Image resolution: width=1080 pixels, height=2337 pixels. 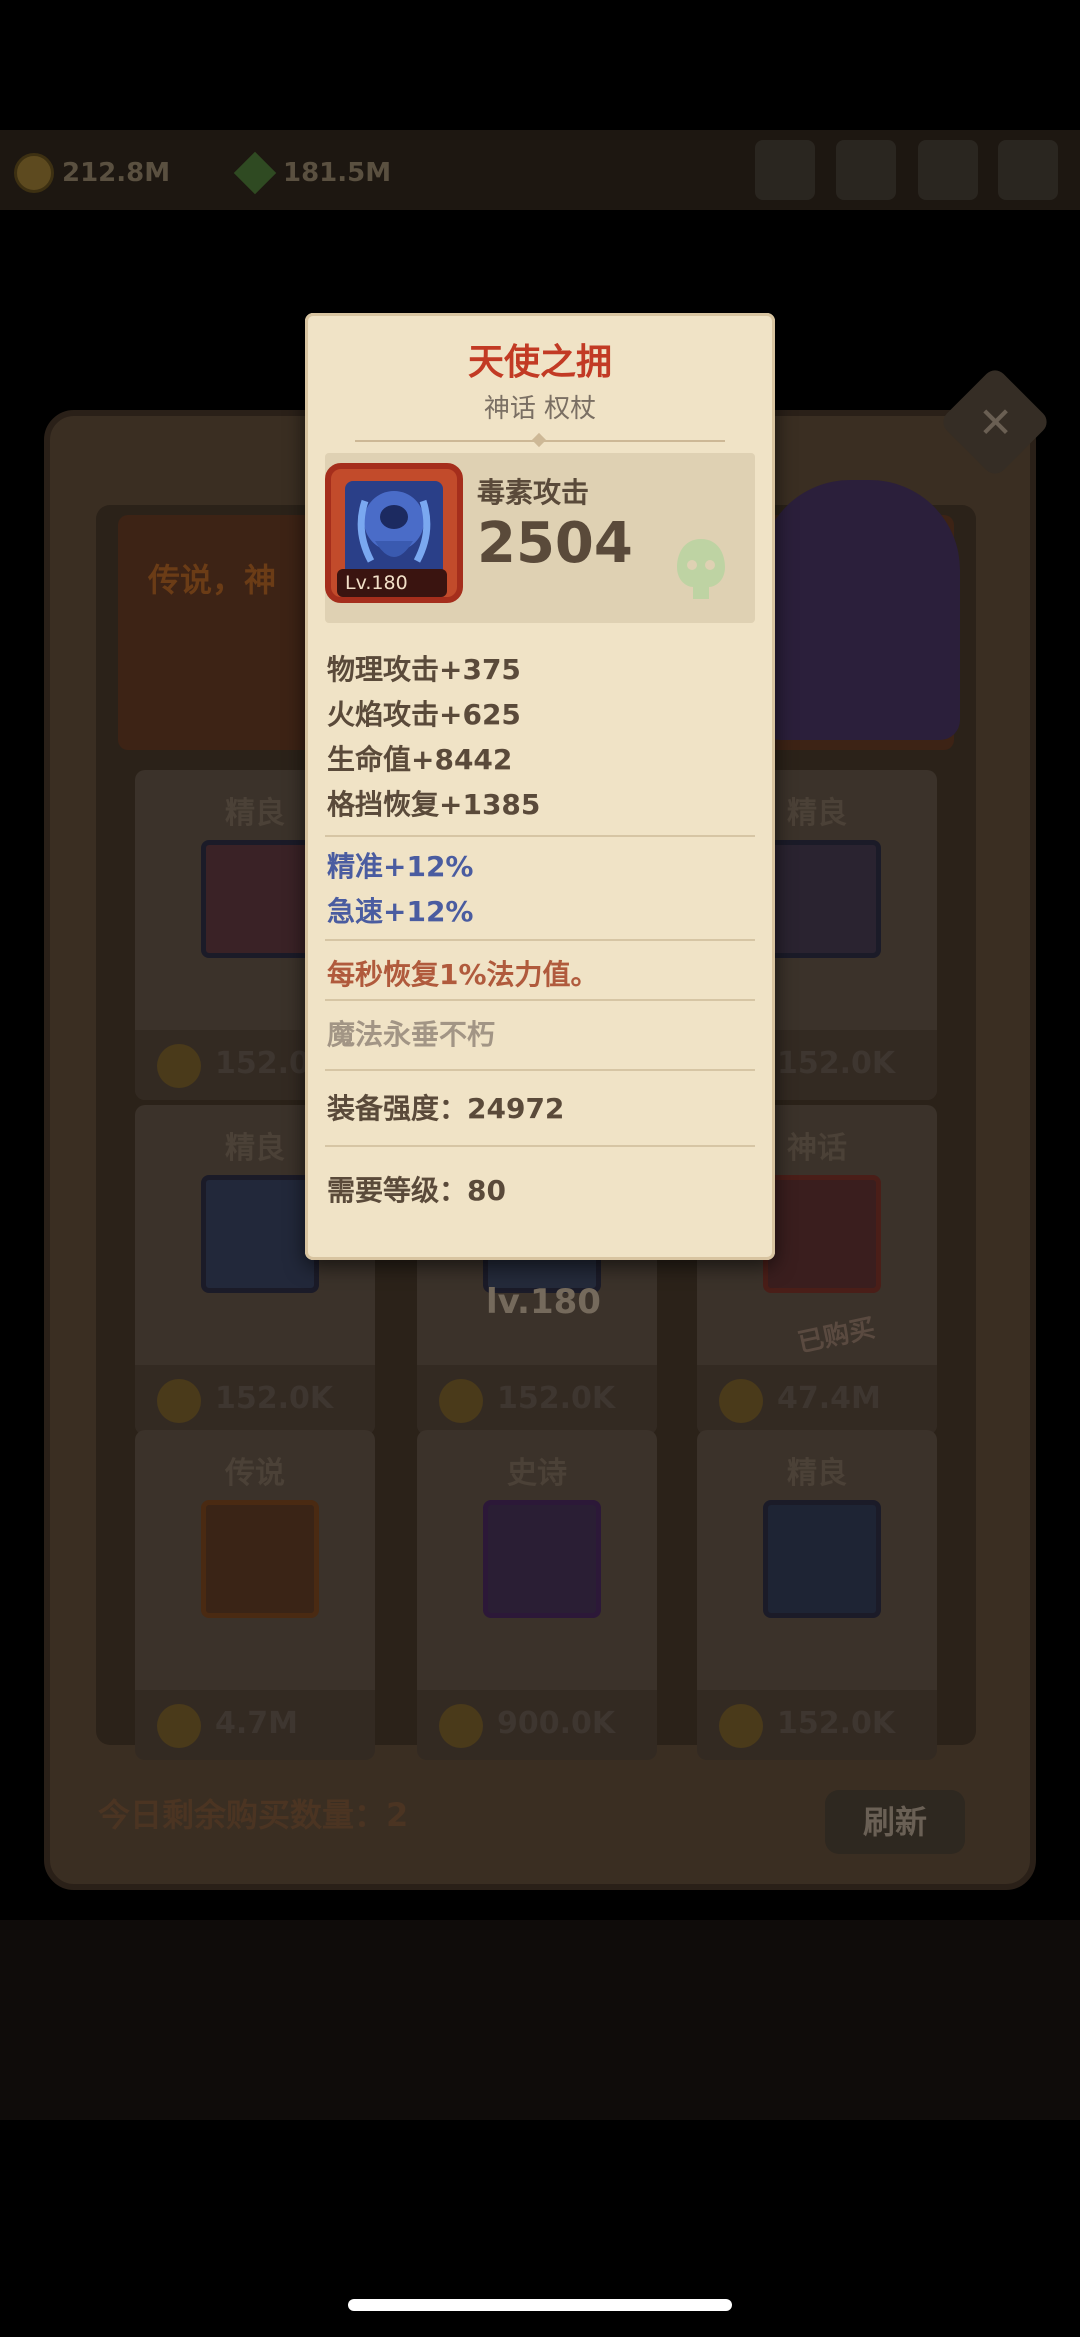 What do you see at coordinates (463, 974) in the screenshot?
I see `special-effect: 每秒恢复1%法力值。` at bounding box center [463, 974].